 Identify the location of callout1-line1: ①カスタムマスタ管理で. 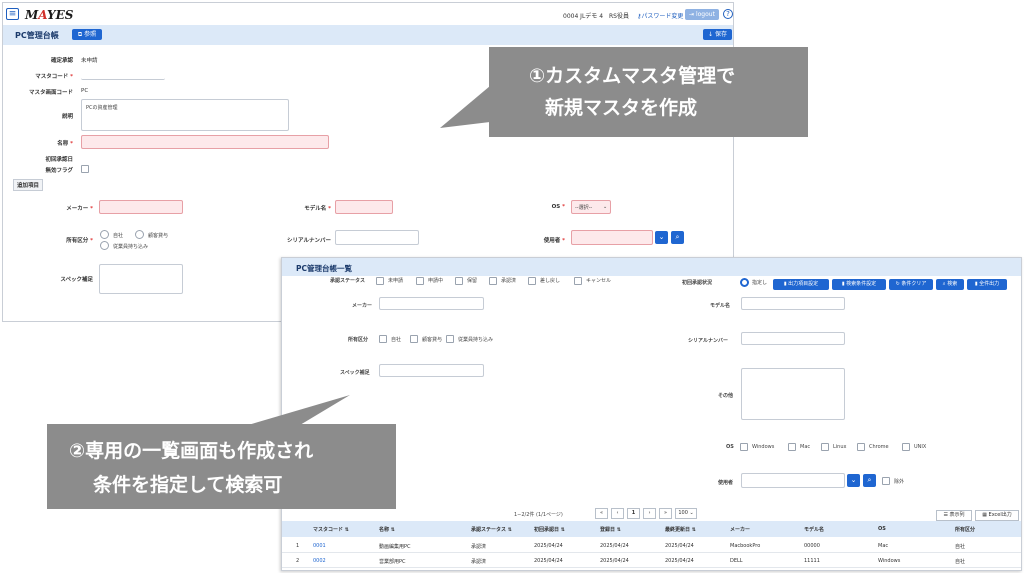
(632, 76).